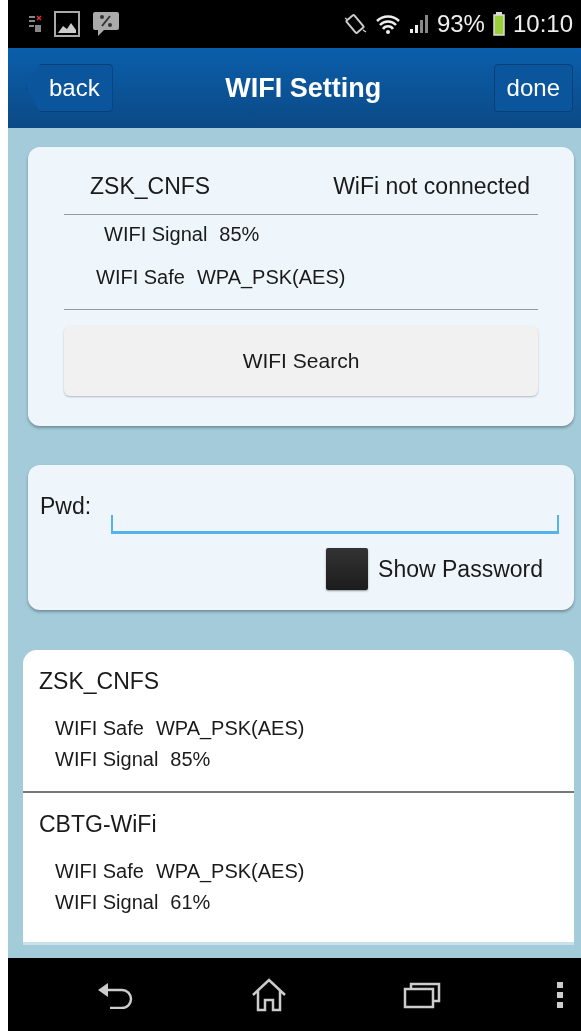 Image resolution: width=581 pixels, height=1031 pixels. Describe the element at coordinates (460, 569) in the screenshot. I see `show-password-label: Show Password` at that location.